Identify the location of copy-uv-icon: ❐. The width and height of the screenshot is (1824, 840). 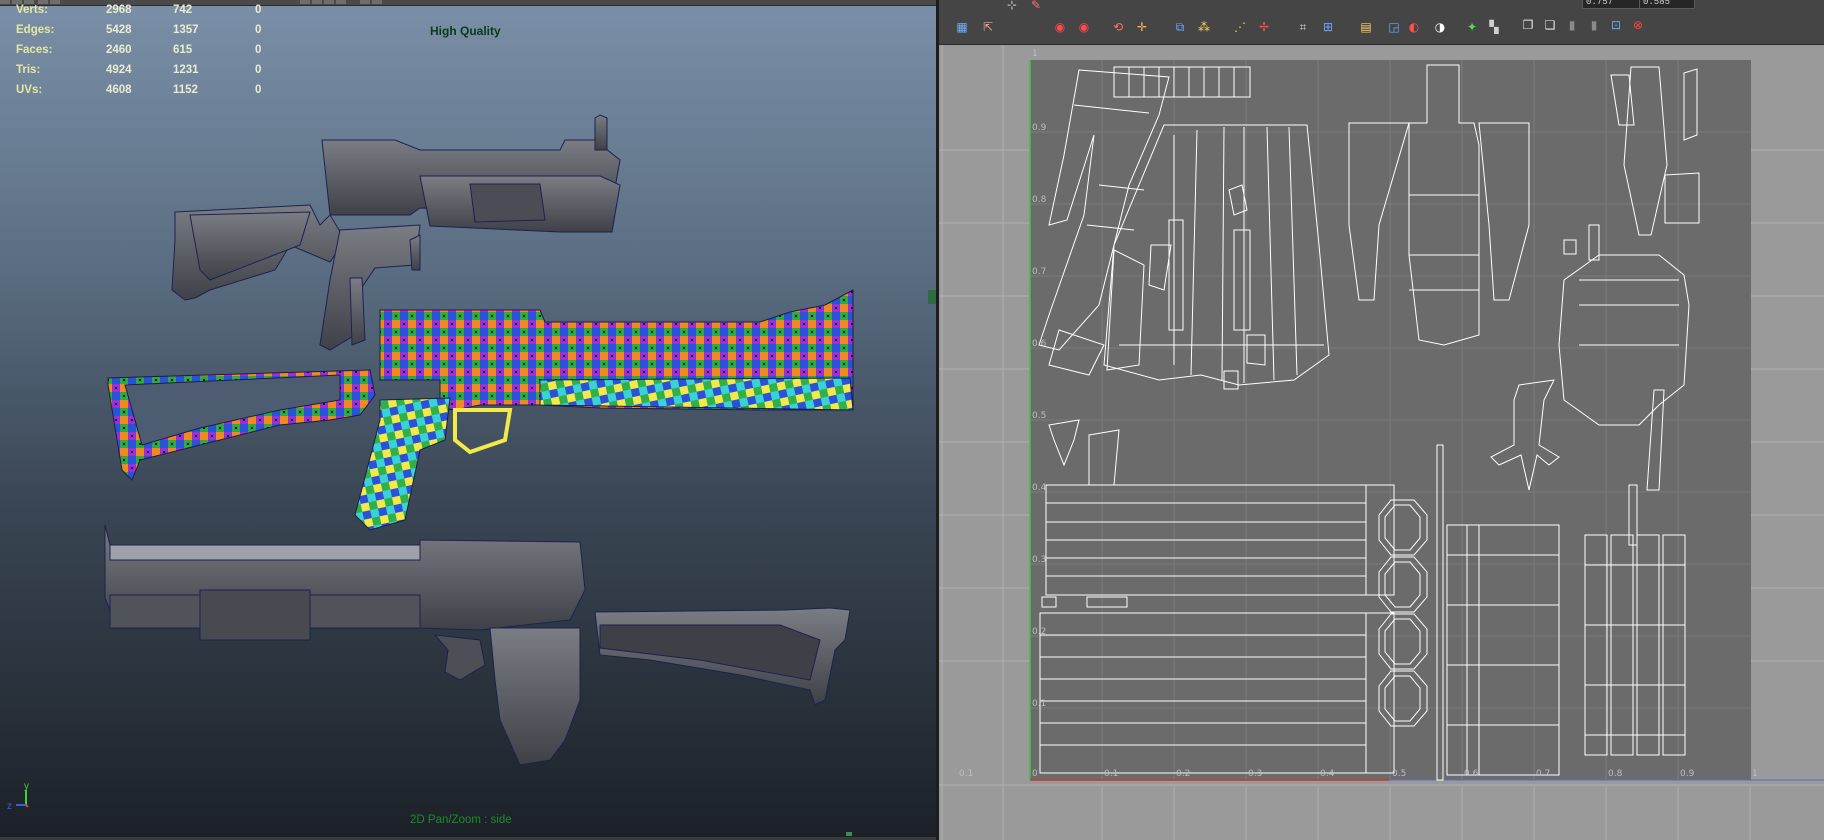
(1528, 25).